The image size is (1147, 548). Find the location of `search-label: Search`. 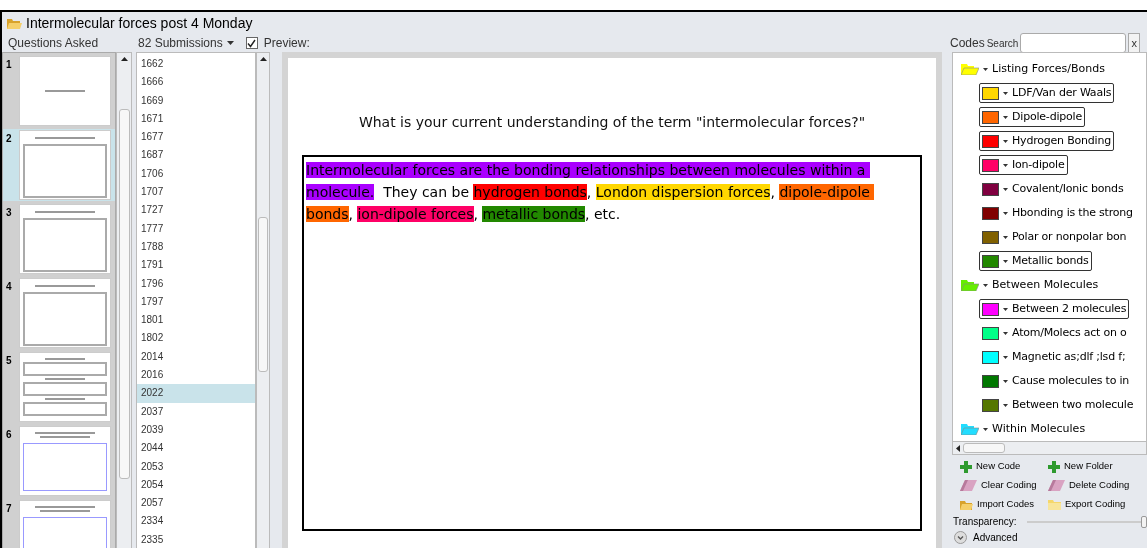

search-label: Search is located at coordinates (1002, 43).